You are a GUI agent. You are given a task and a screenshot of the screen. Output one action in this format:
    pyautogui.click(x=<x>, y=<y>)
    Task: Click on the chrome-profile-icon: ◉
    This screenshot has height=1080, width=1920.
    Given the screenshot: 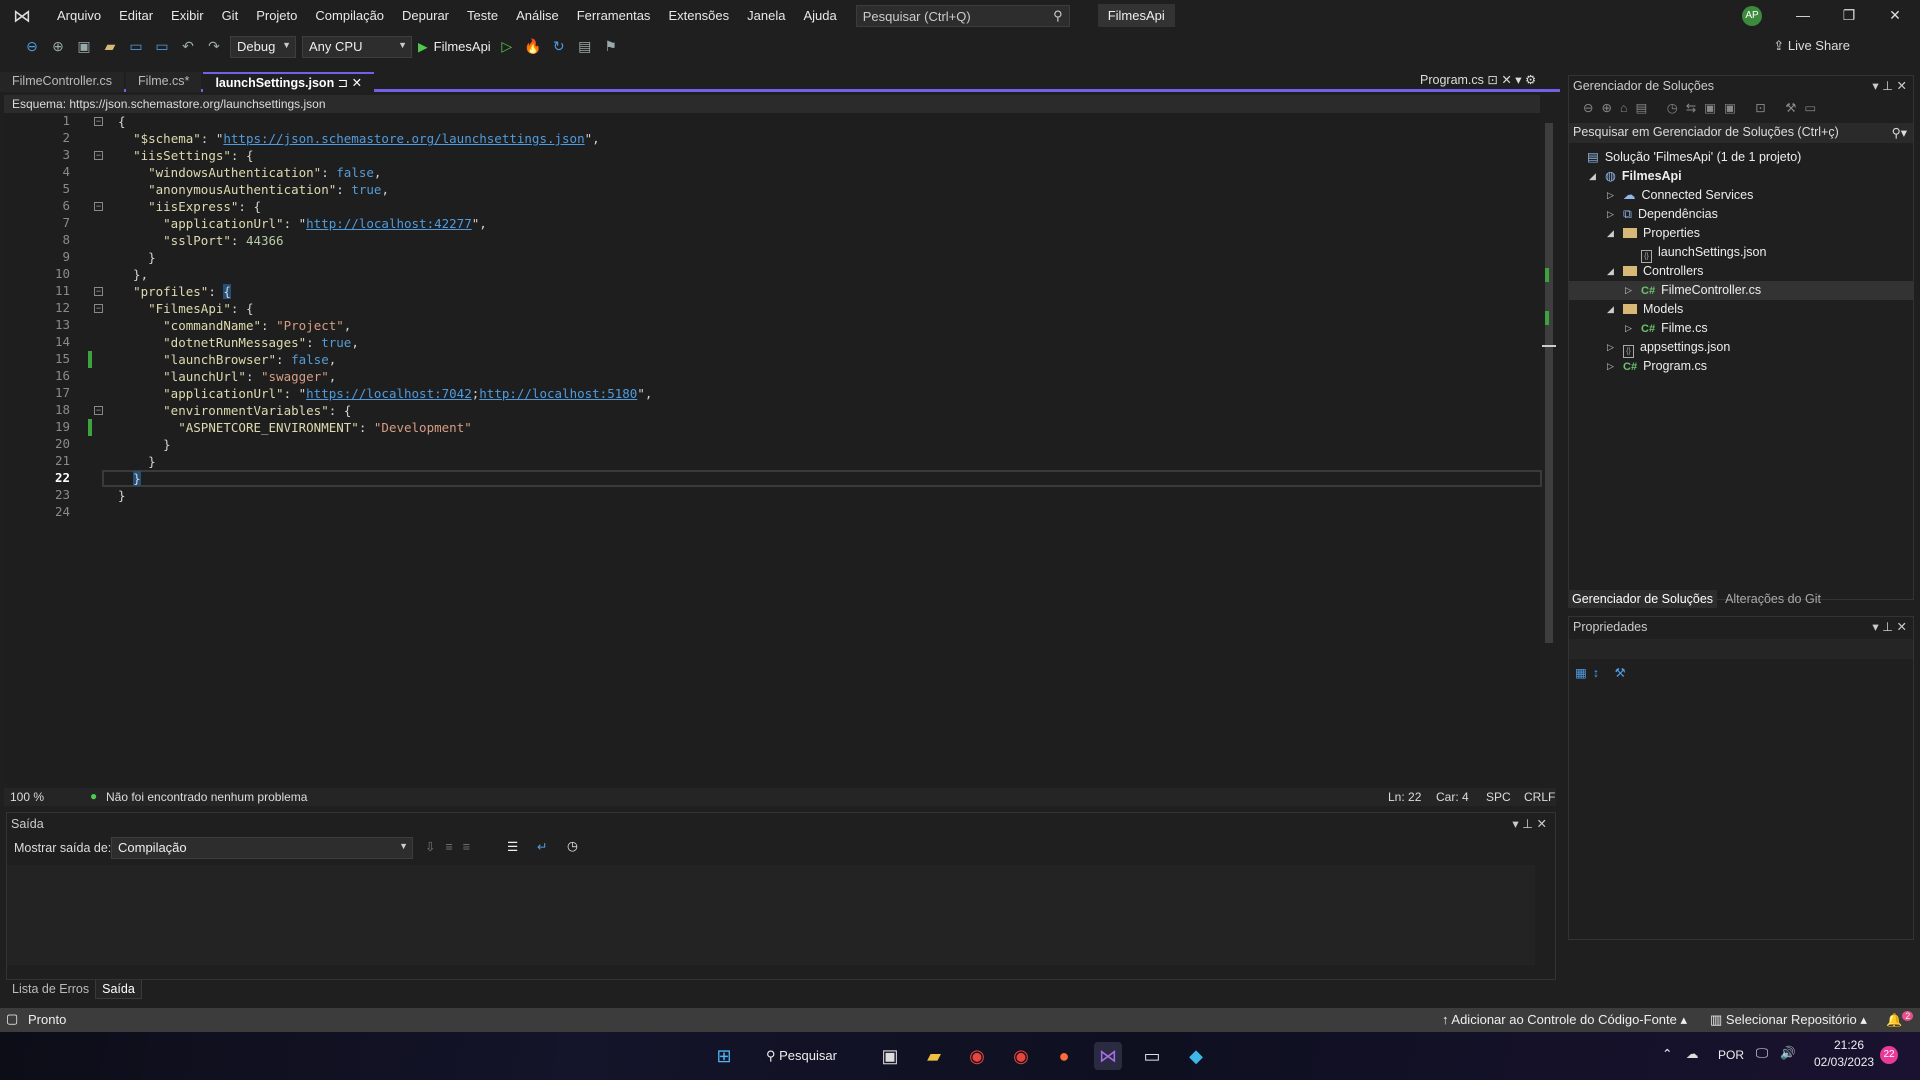 What is the action you would take?
    pyautogui.click(x=1021, y=1056)
    